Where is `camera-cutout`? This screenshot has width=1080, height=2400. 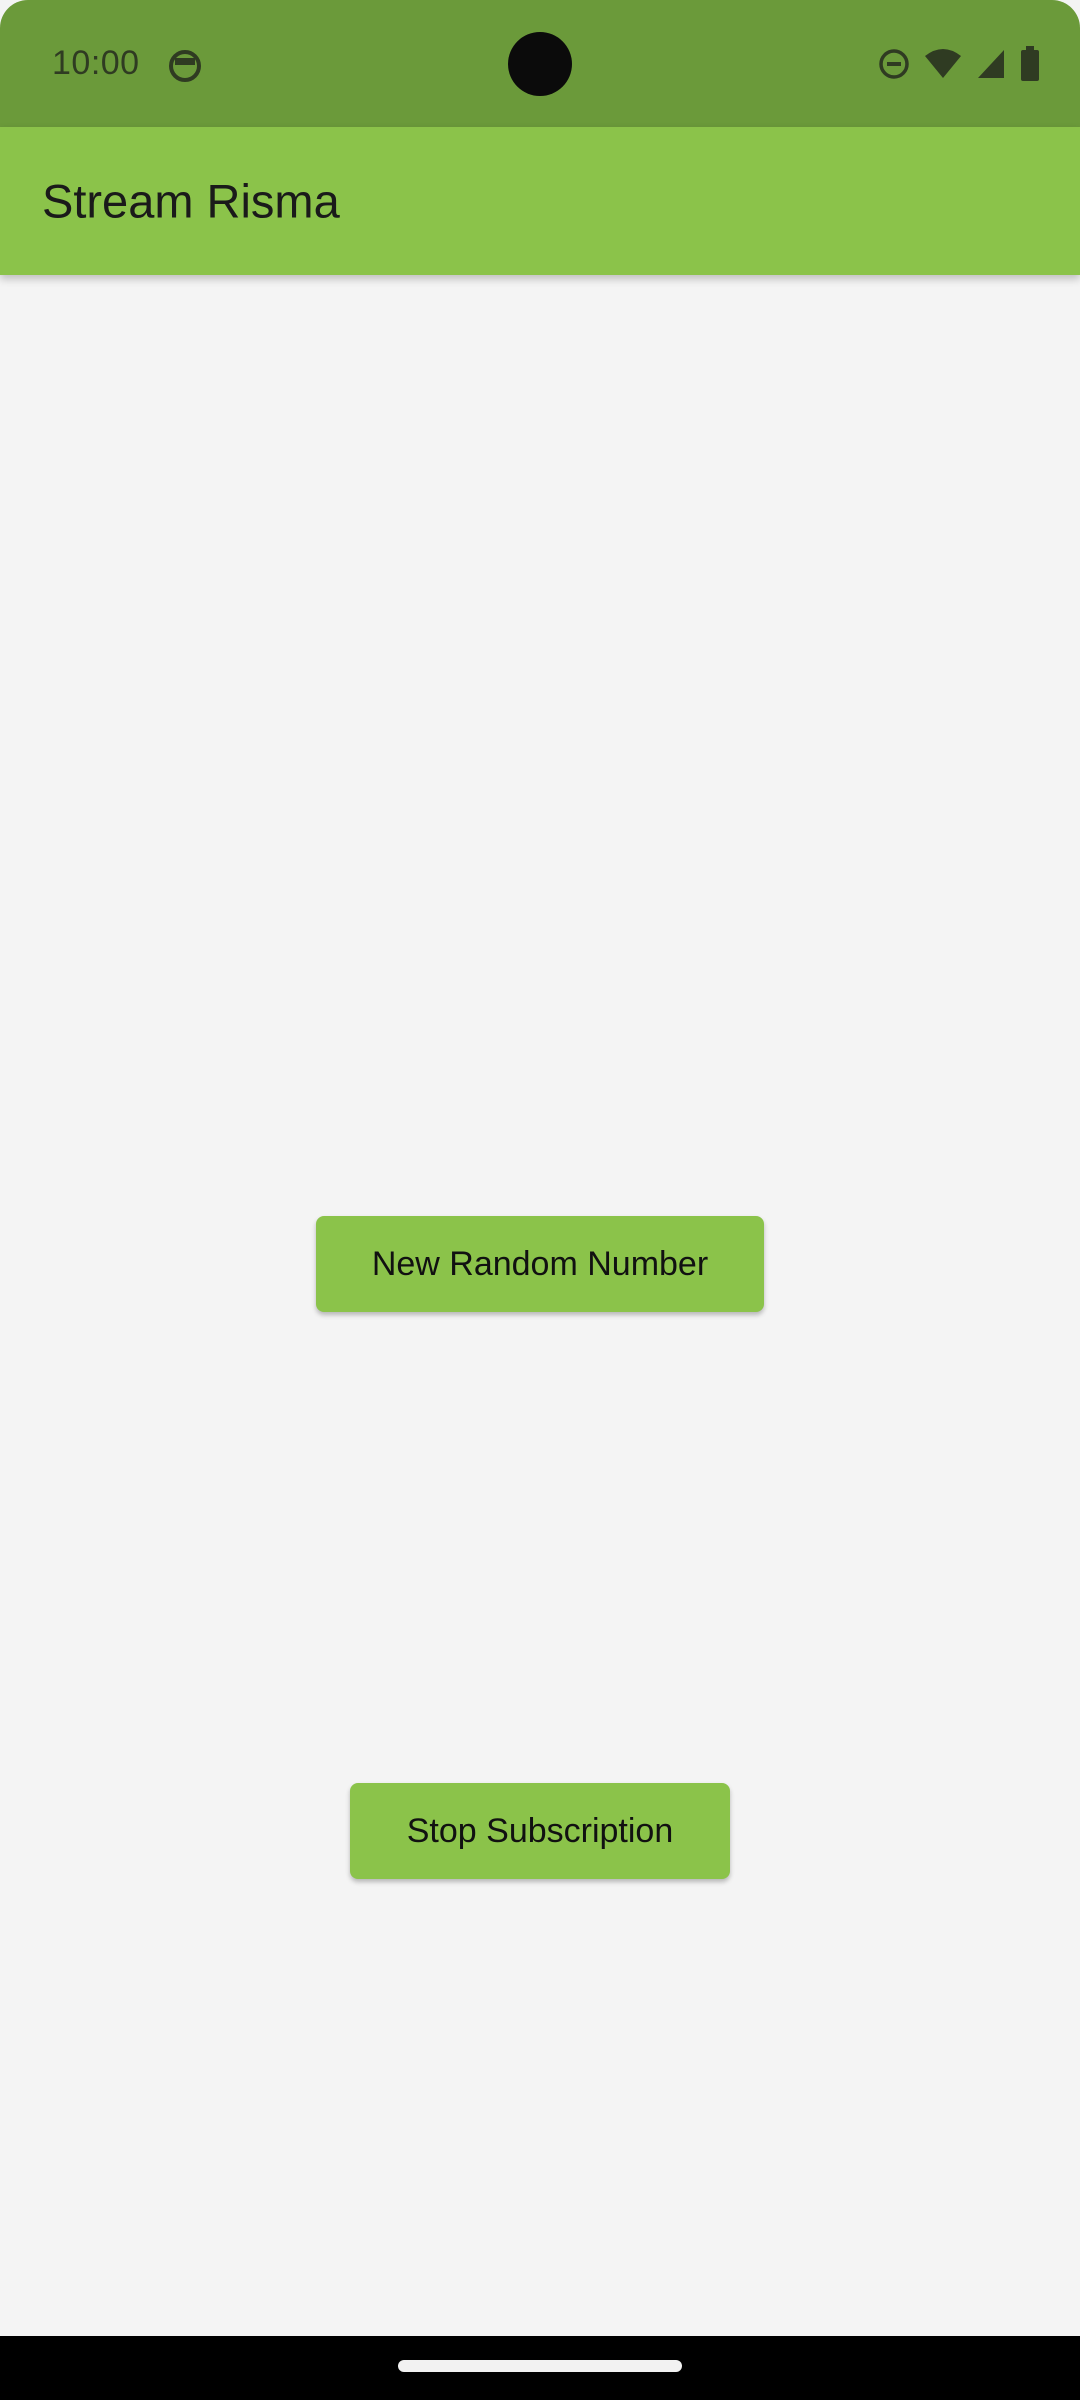
camera-cutout is located at coordinates (540, 64).